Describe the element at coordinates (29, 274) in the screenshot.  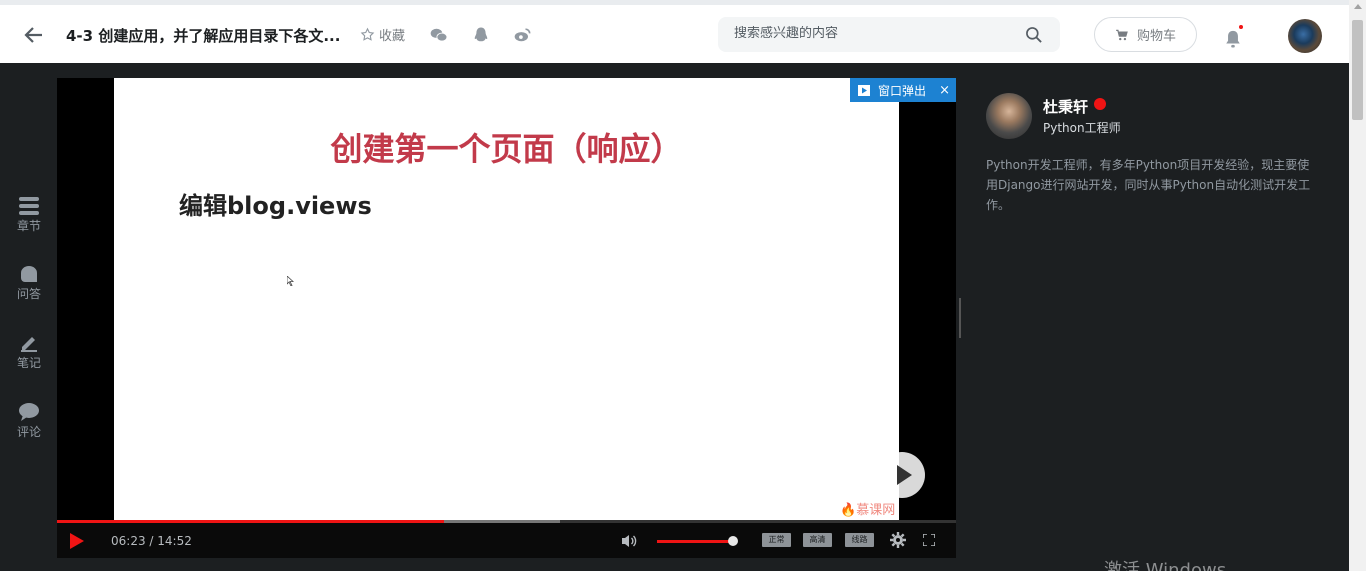
I see `qa-icon` at that location.